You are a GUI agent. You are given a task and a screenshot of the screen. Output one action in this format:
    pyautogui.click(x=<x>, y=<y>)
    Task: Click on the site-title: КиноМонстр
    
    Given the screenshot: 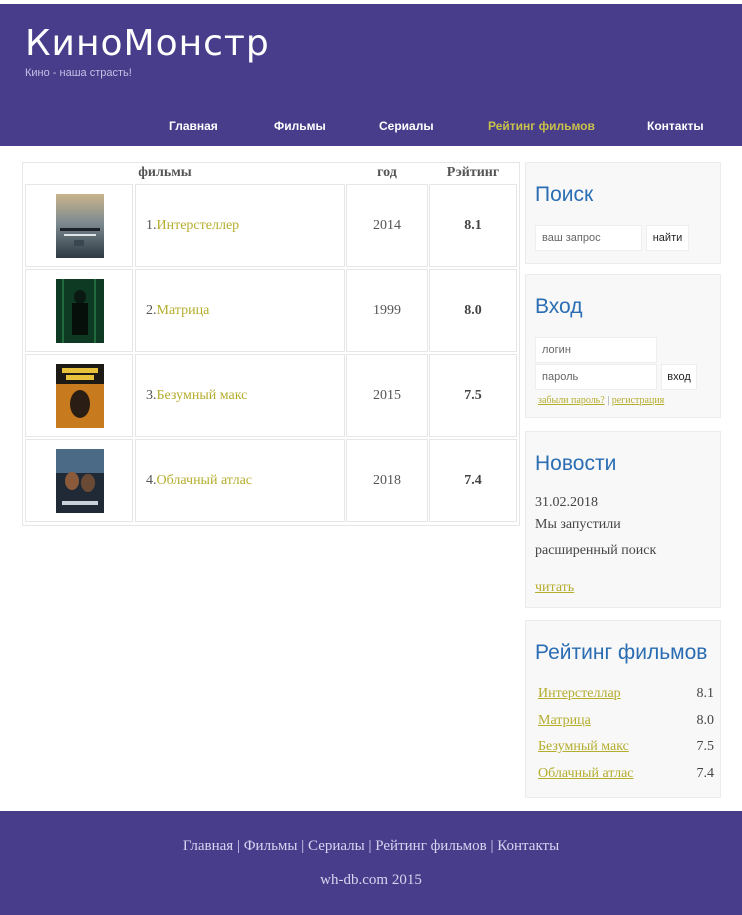 What is the action you would take?
    pyautogui.click(x=147, y=44)
    